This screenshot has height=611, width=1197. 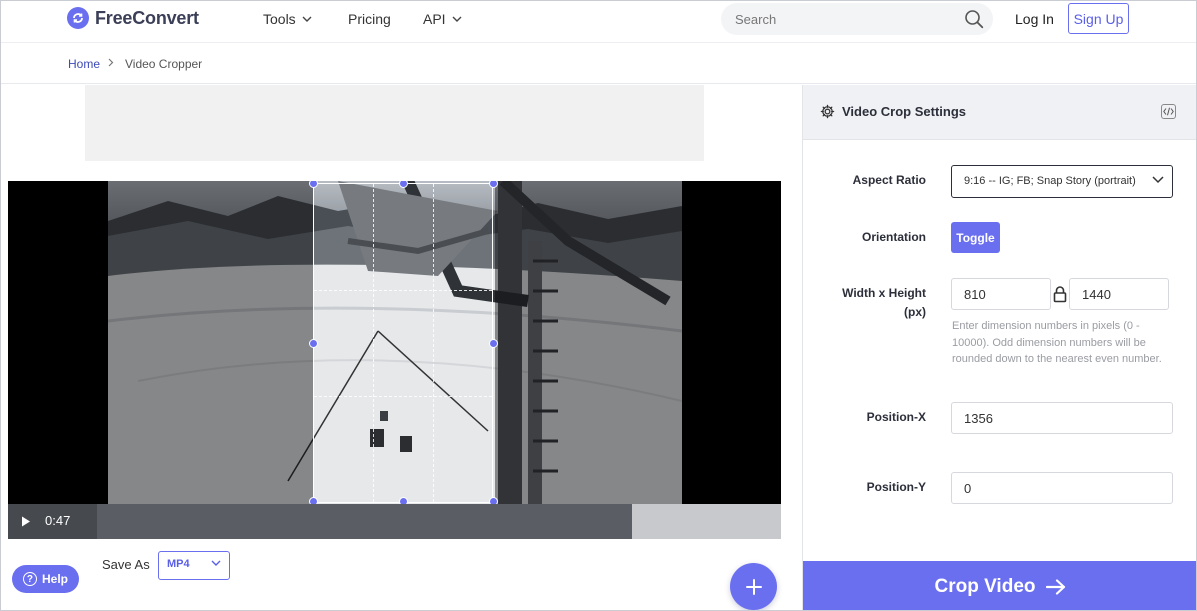 What do you see at coordinates (403, 184) in the screenshot?
I see `crop-handle-top` at bounding box center [403, 184].